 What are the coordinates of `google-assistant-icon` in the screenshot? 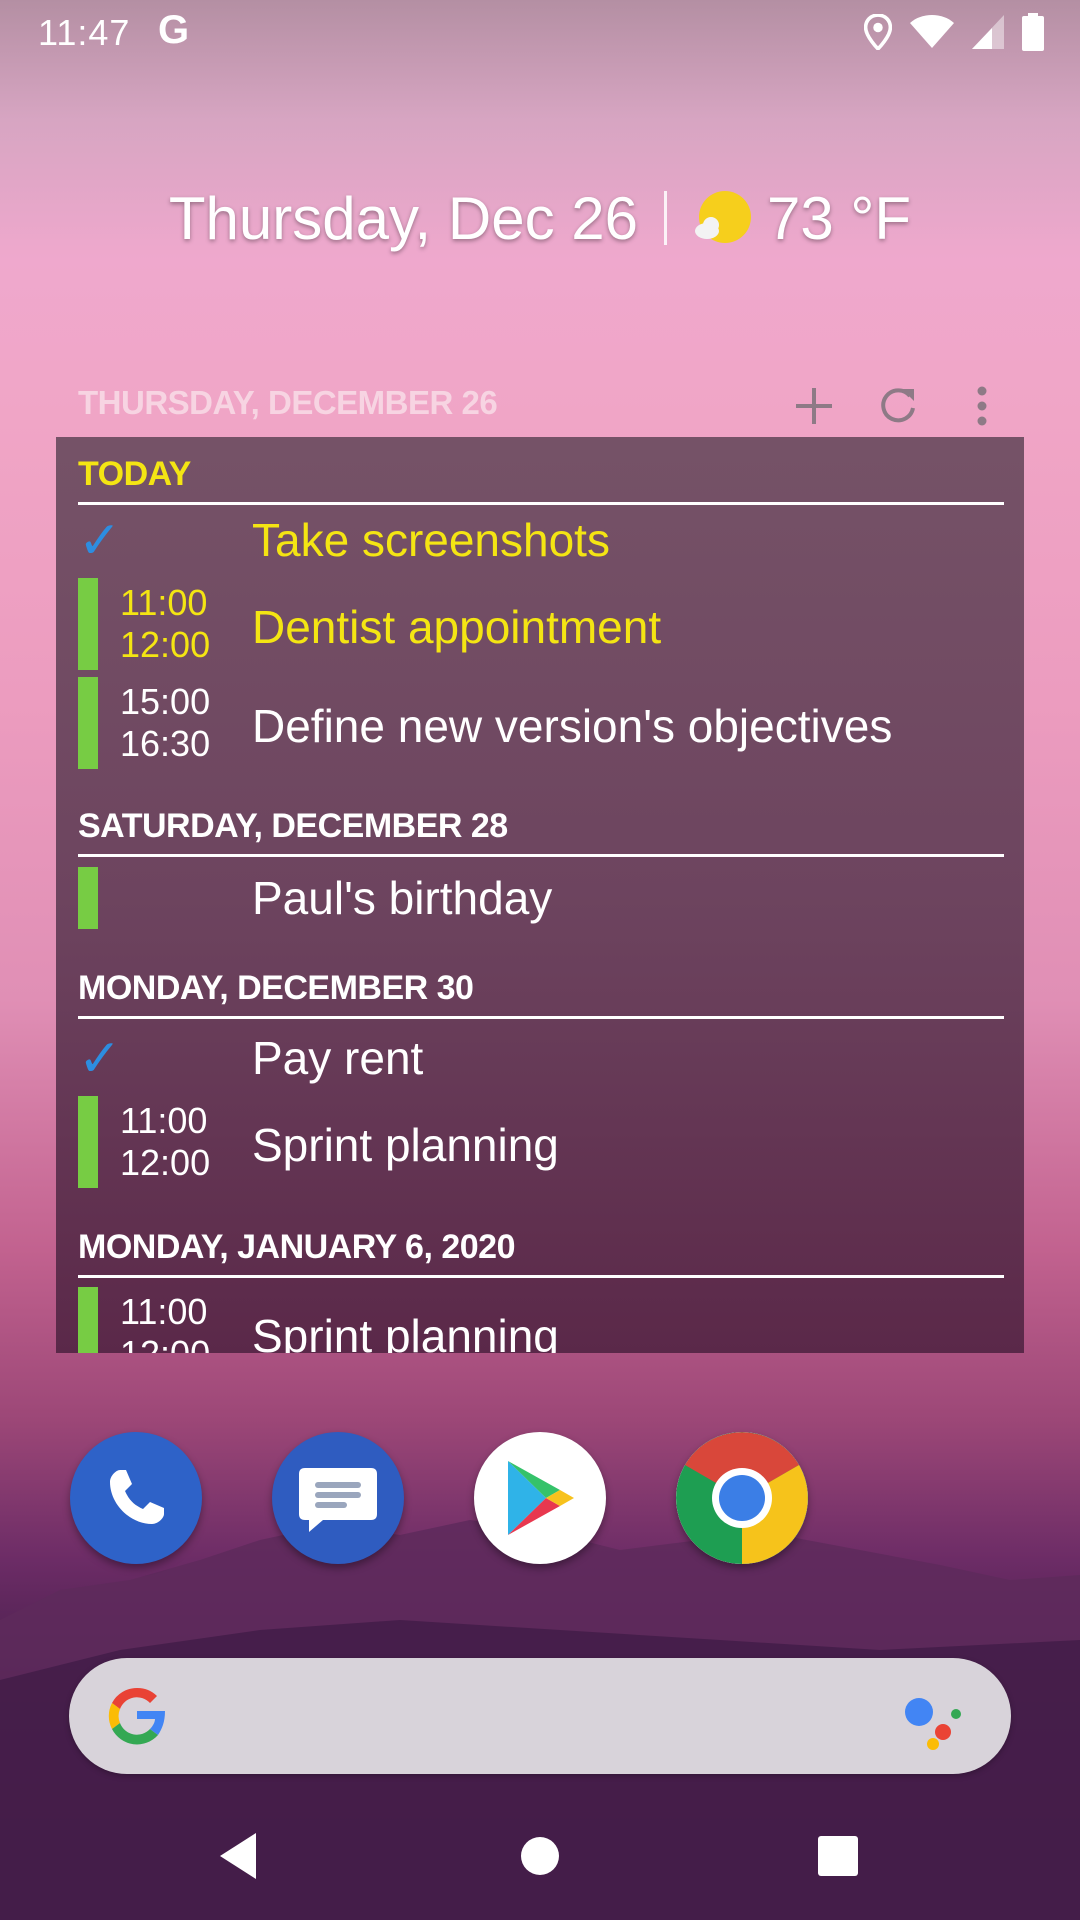 It's located at (936, 1720).